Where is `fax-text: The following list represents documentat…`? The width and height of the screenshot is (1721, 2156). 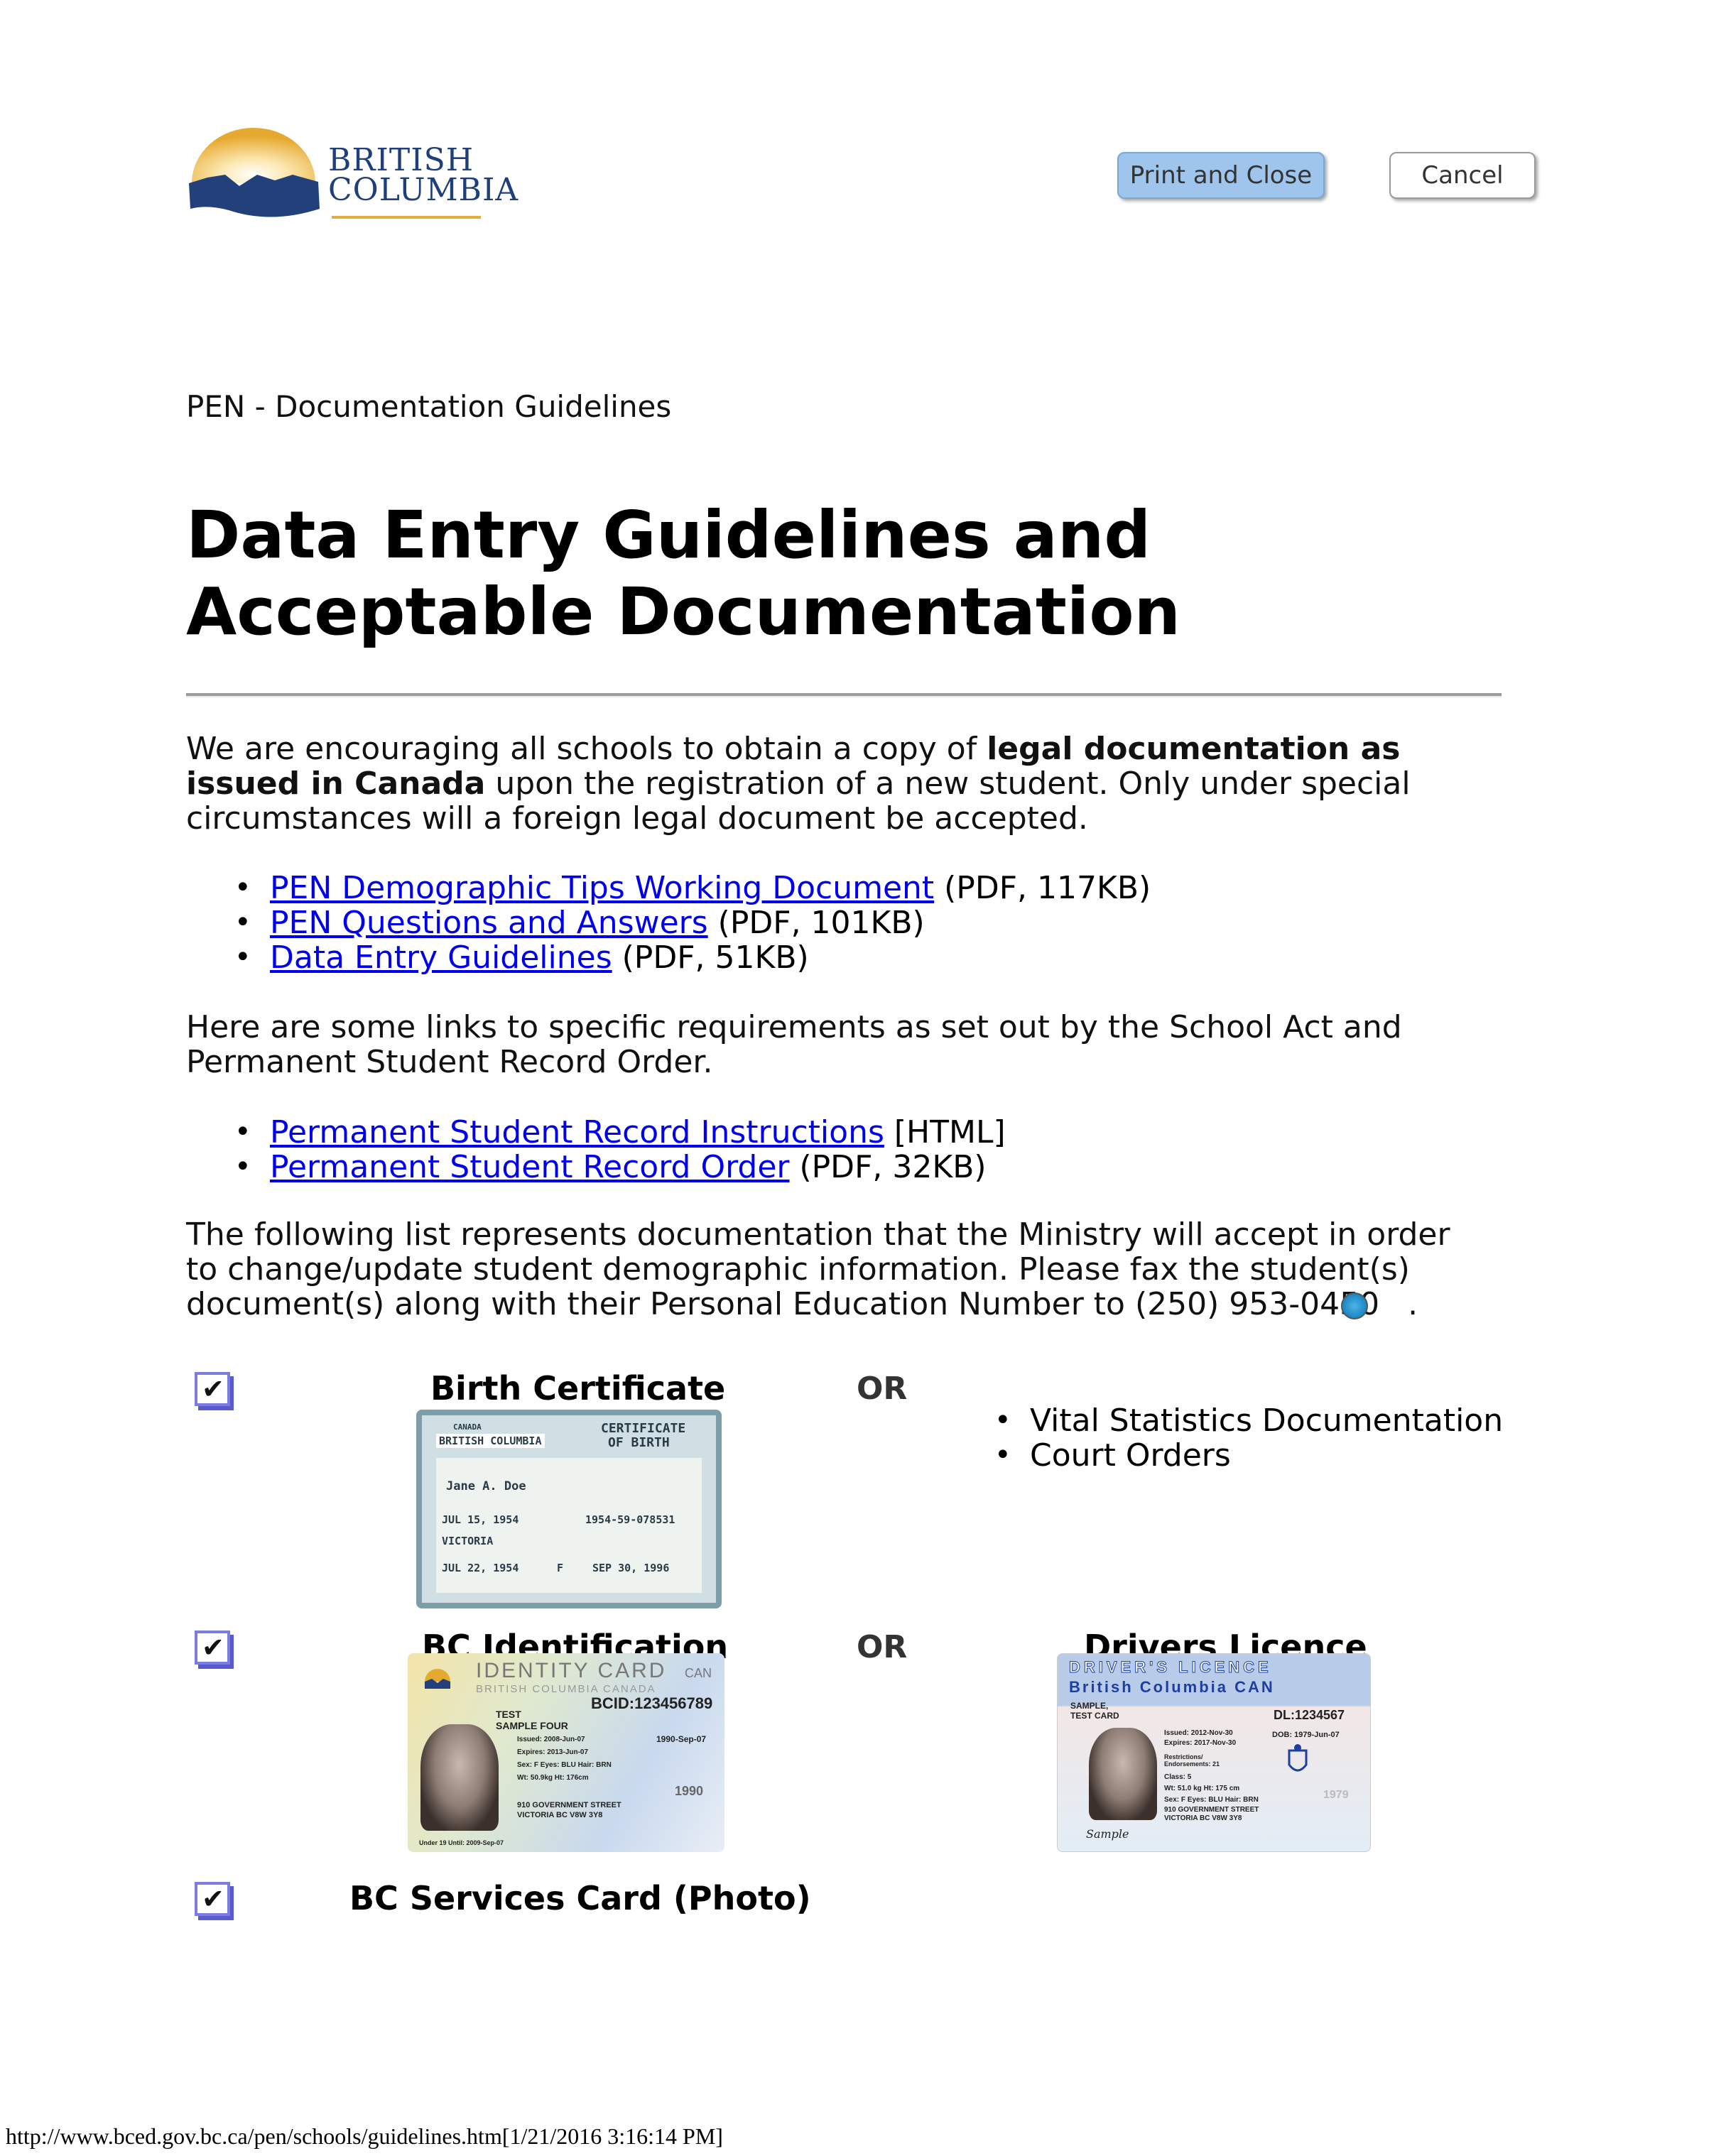 fax-text: The following list represents documentat… is located at coordinates (818, 1269).